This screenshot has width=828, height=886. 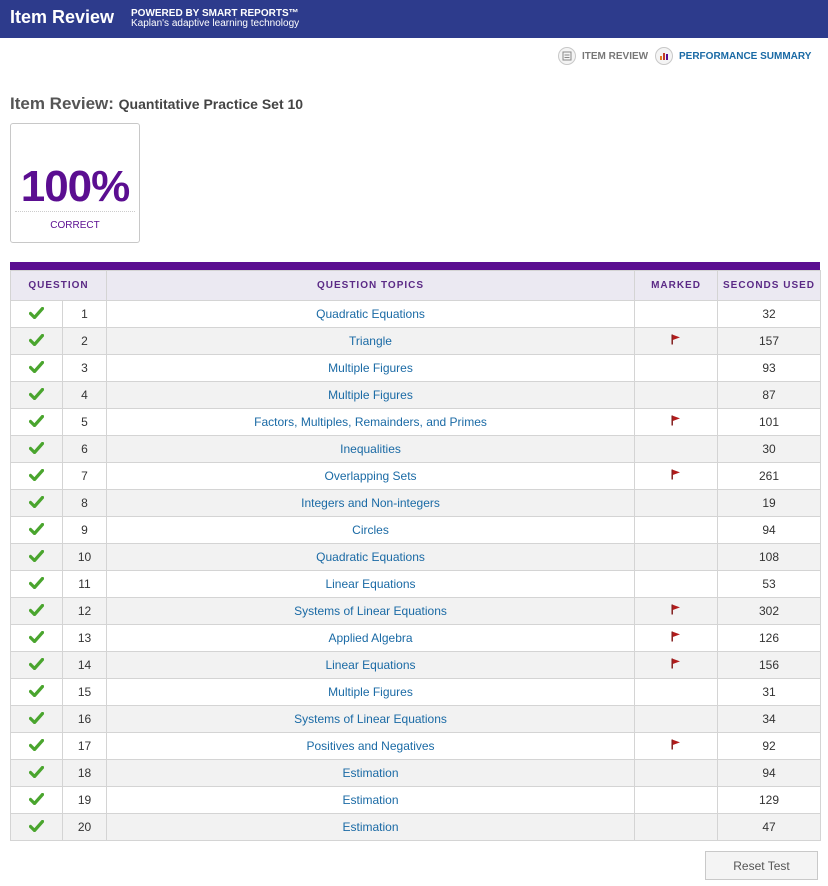 What do you see at coordinates (371, 746) in the screenshot?
I see `question-topic-link: Positives and Negatives` at bounding box center [371, 746].